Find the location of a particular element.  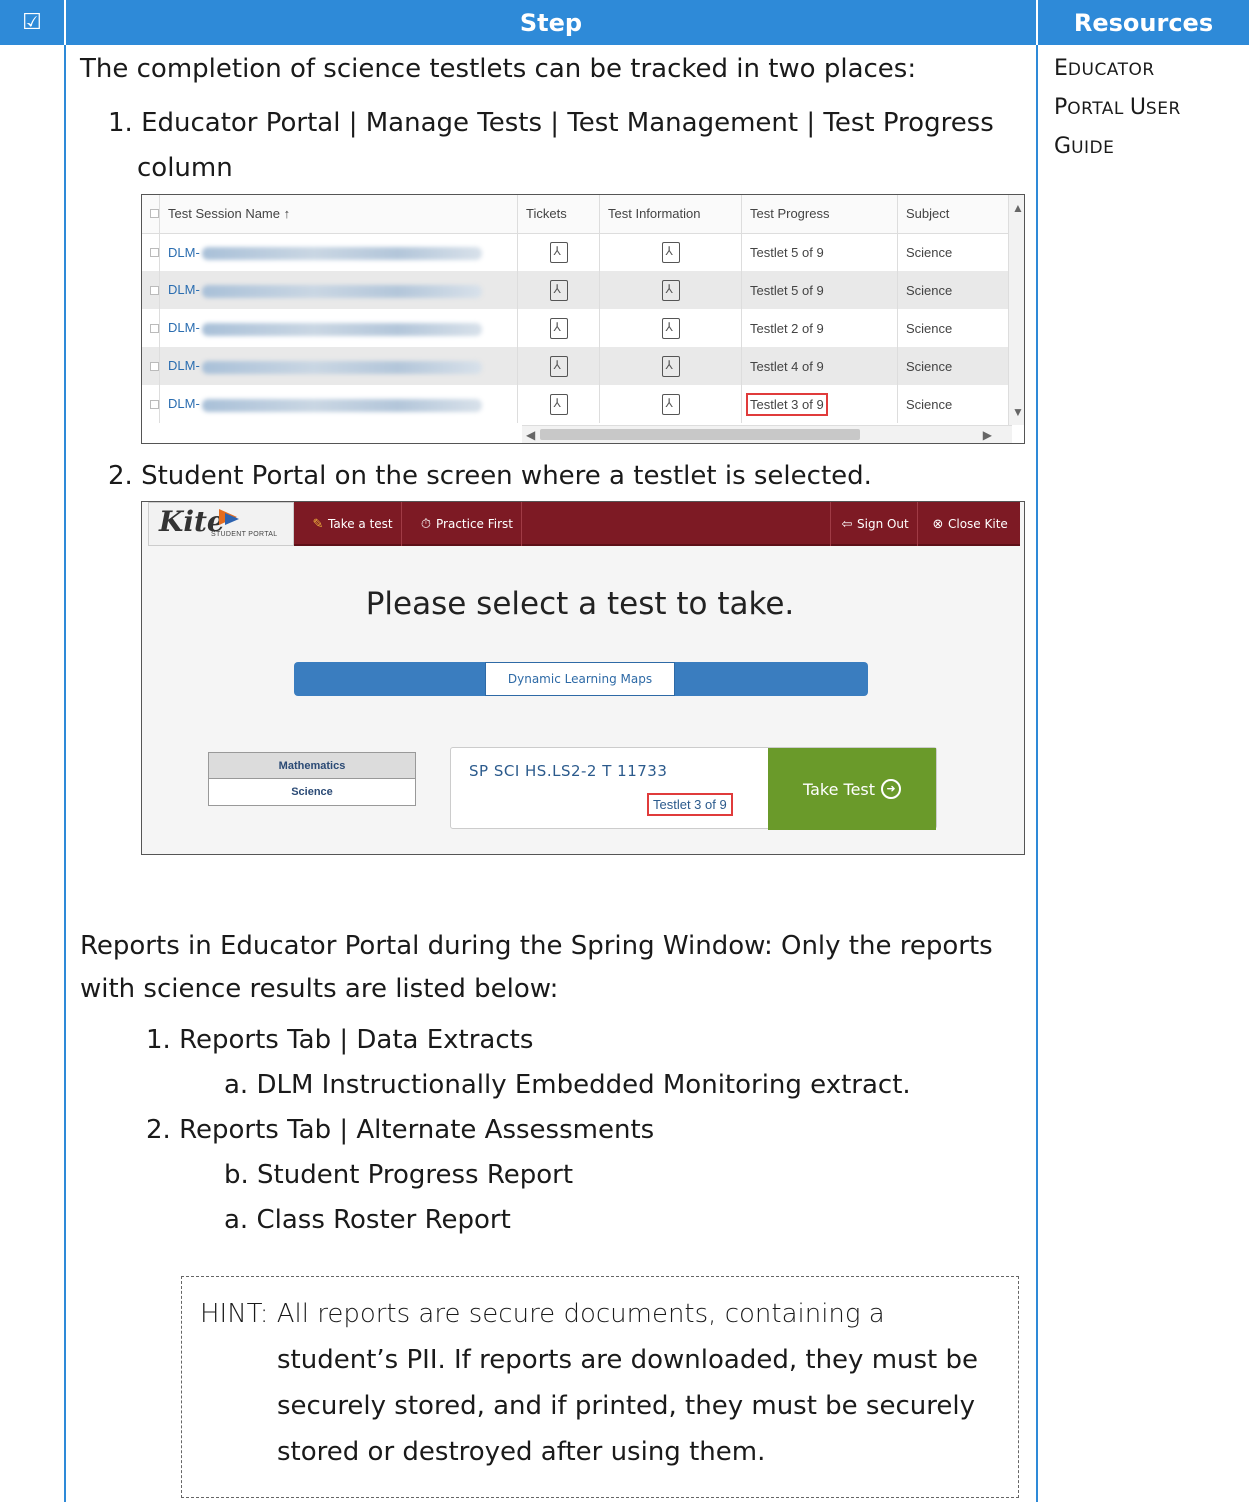

subject-mathematics: Mathematics is located at coordinates (312, 766).